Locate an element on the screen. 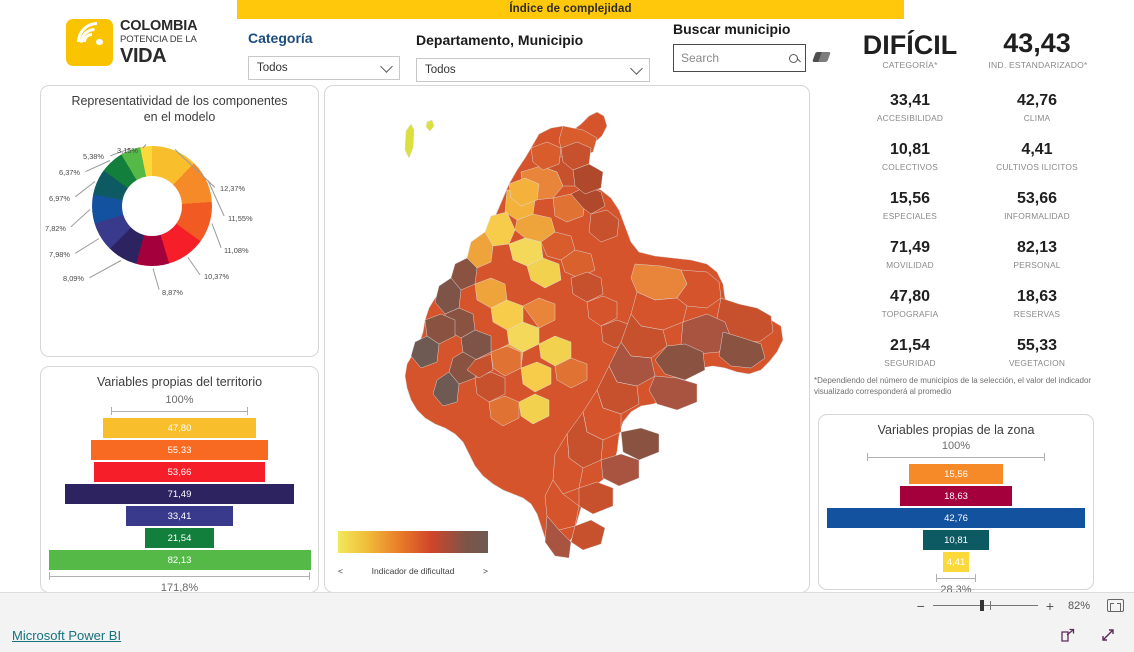 The width and height of the screenshot is (1134, 652). funnel-bar-value: 53,66 is located at coordinates (179, 472).